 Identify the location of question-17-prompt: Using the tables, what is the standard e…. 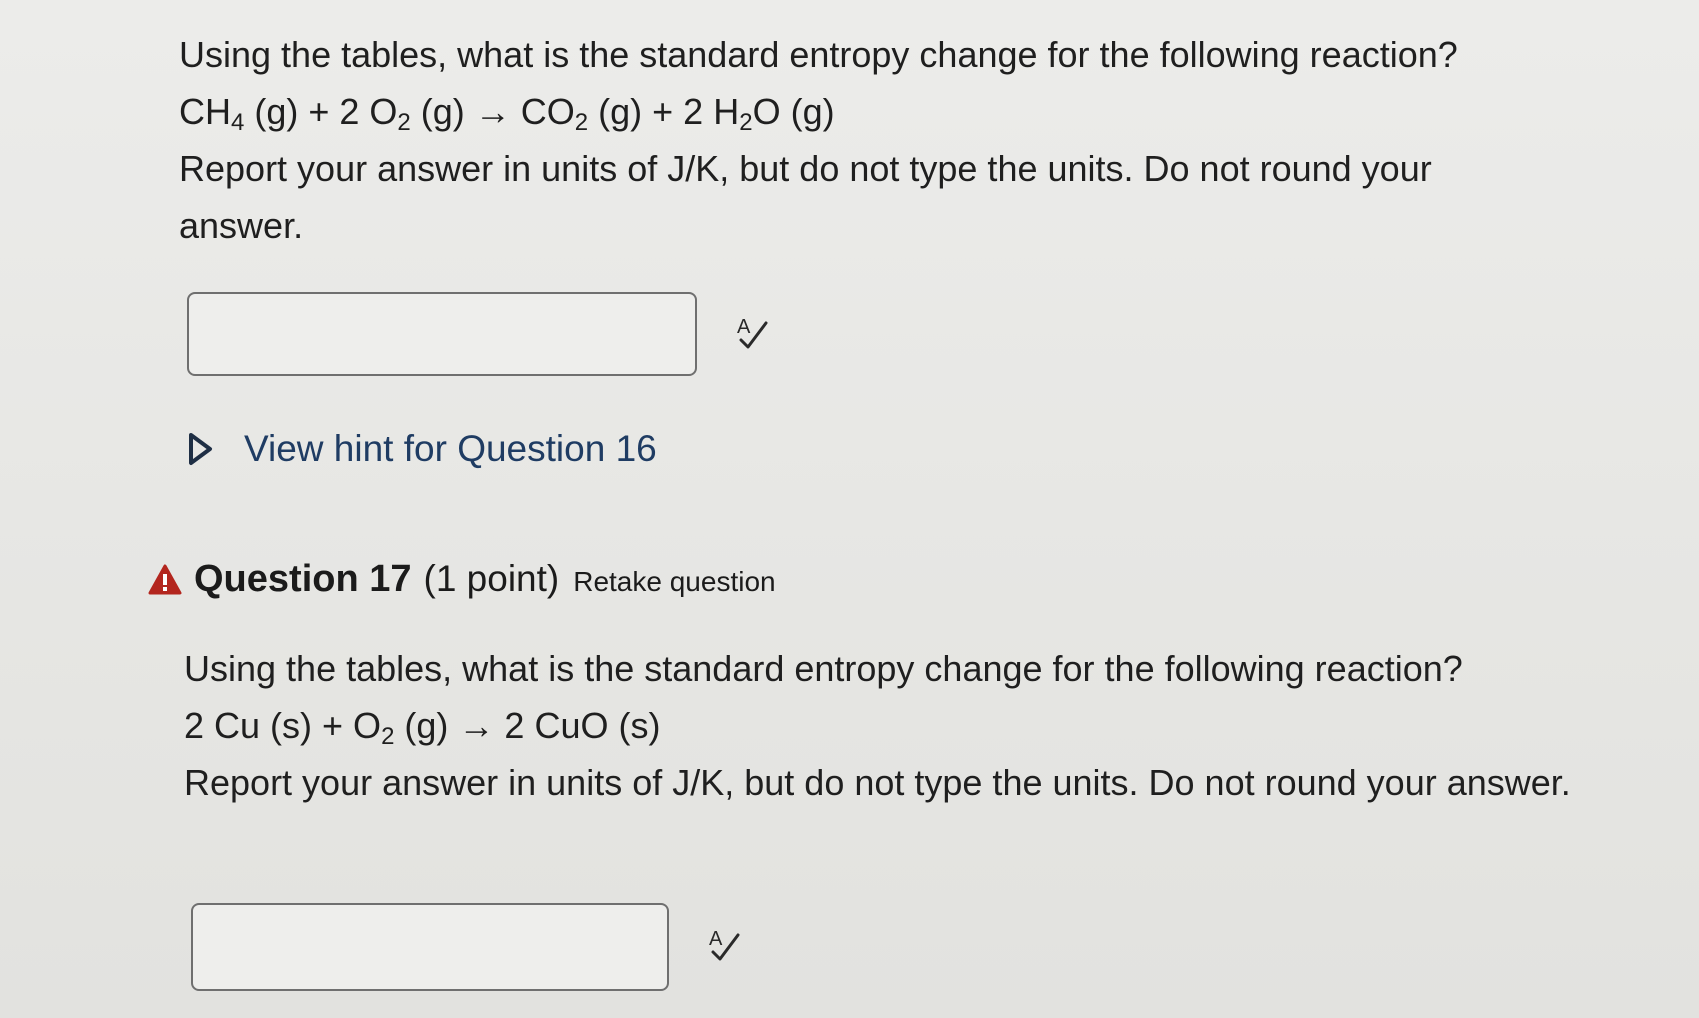
(823, 668).